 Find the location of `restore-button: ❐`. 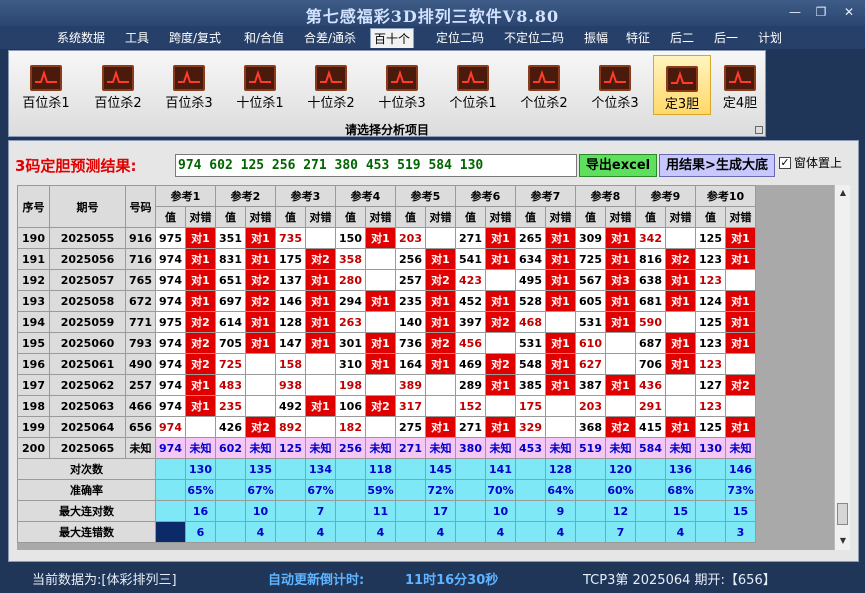

restore-button: ❐ is located at coordinates (821, 12).